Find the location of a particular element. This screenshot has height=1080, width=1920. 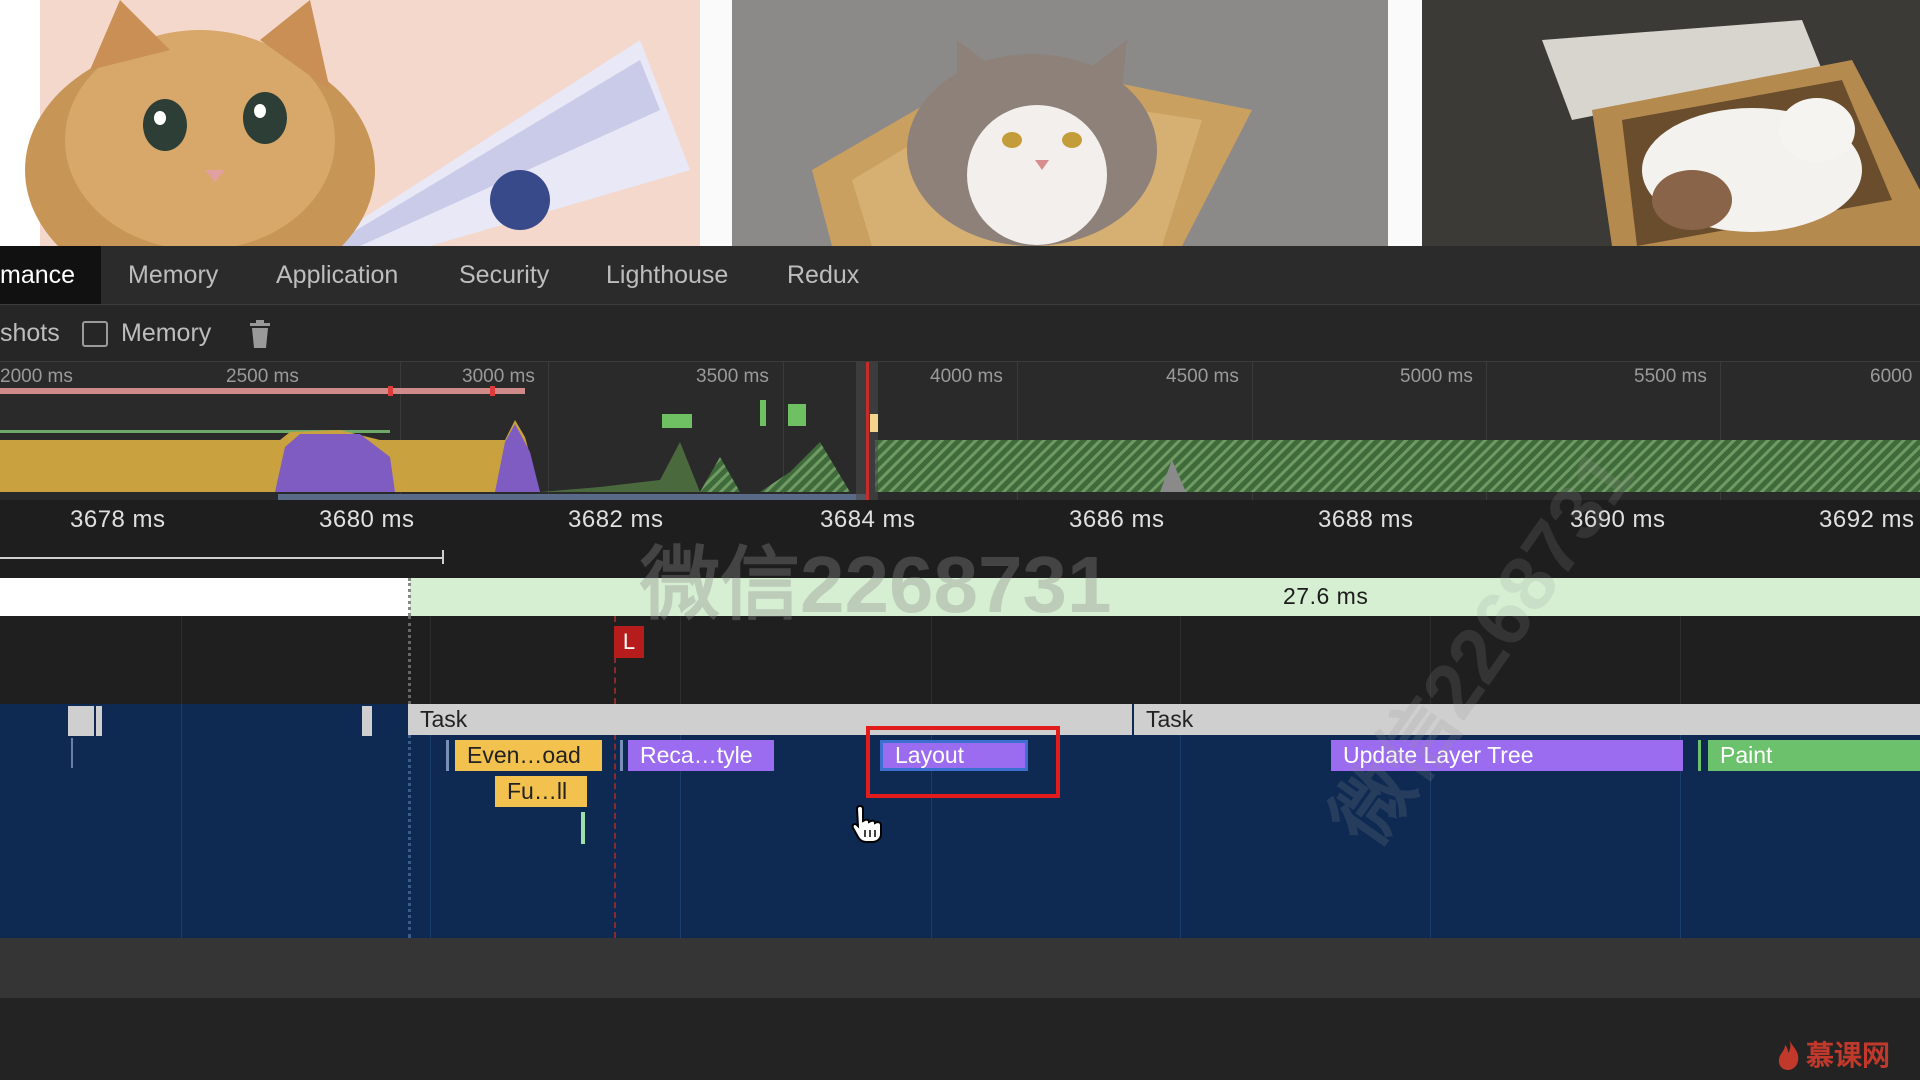

tab-redux-label: Redux is located at coordinates (823, 275).